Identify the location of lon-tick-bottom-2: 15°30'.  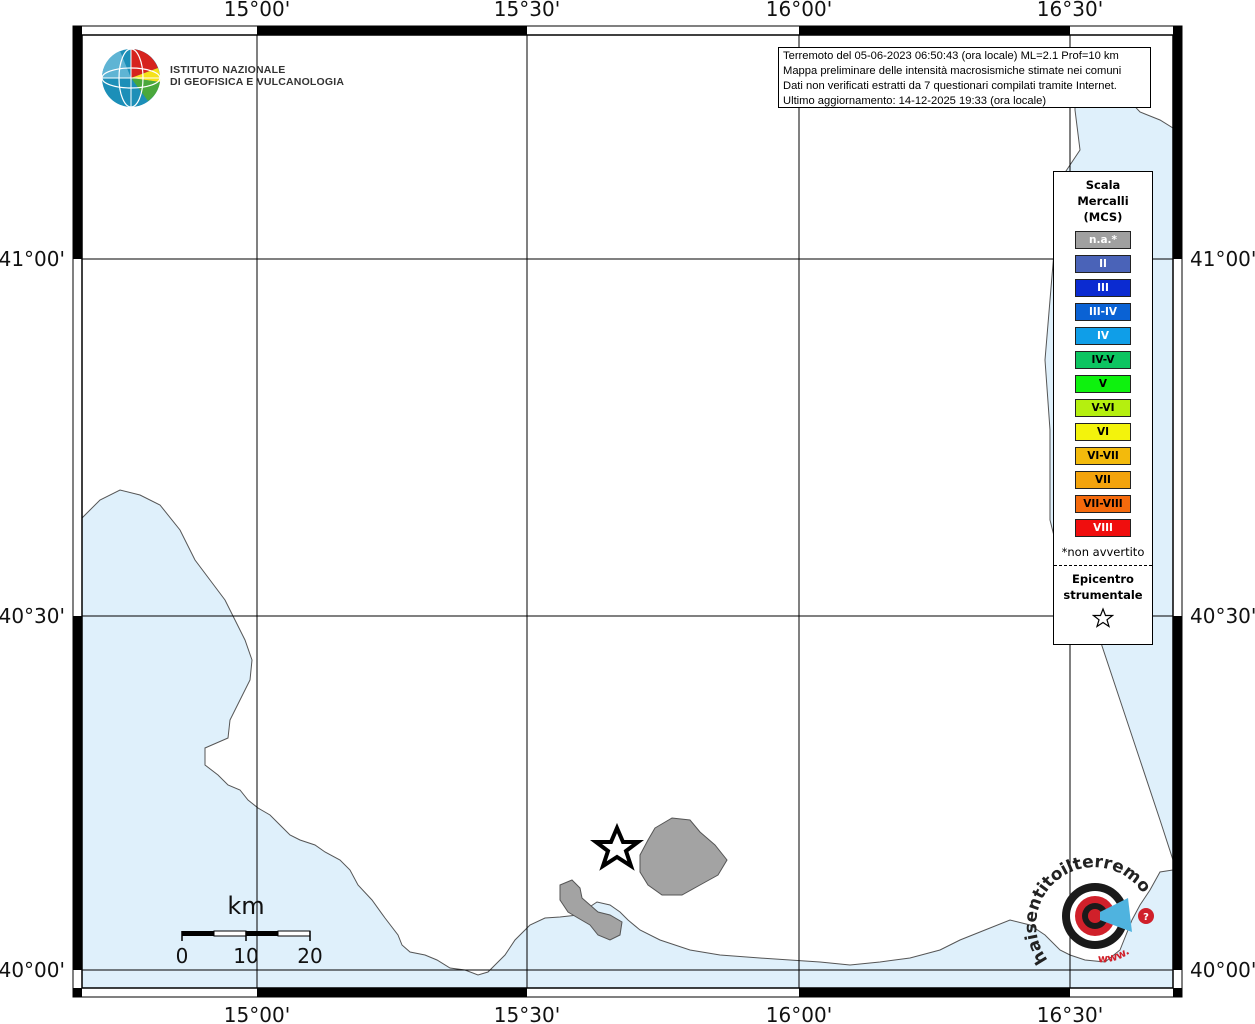
(527, 1013).